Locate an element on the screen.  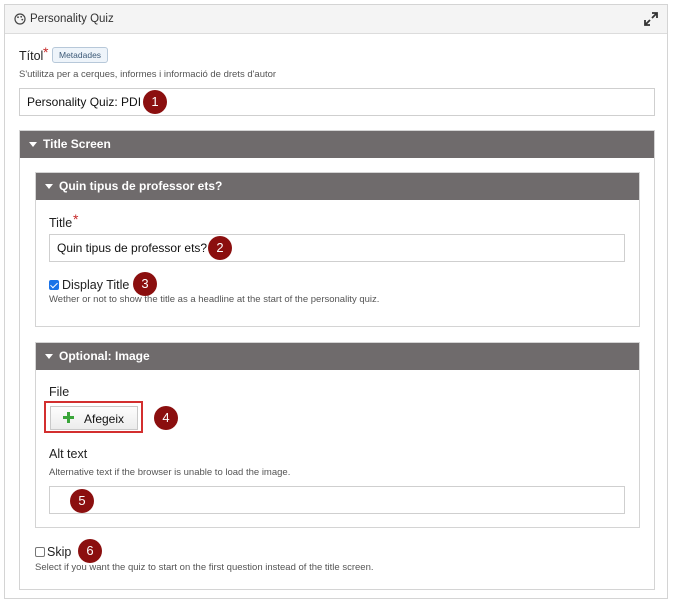
expand-arrows-icon is located at coordinates (651, 19).